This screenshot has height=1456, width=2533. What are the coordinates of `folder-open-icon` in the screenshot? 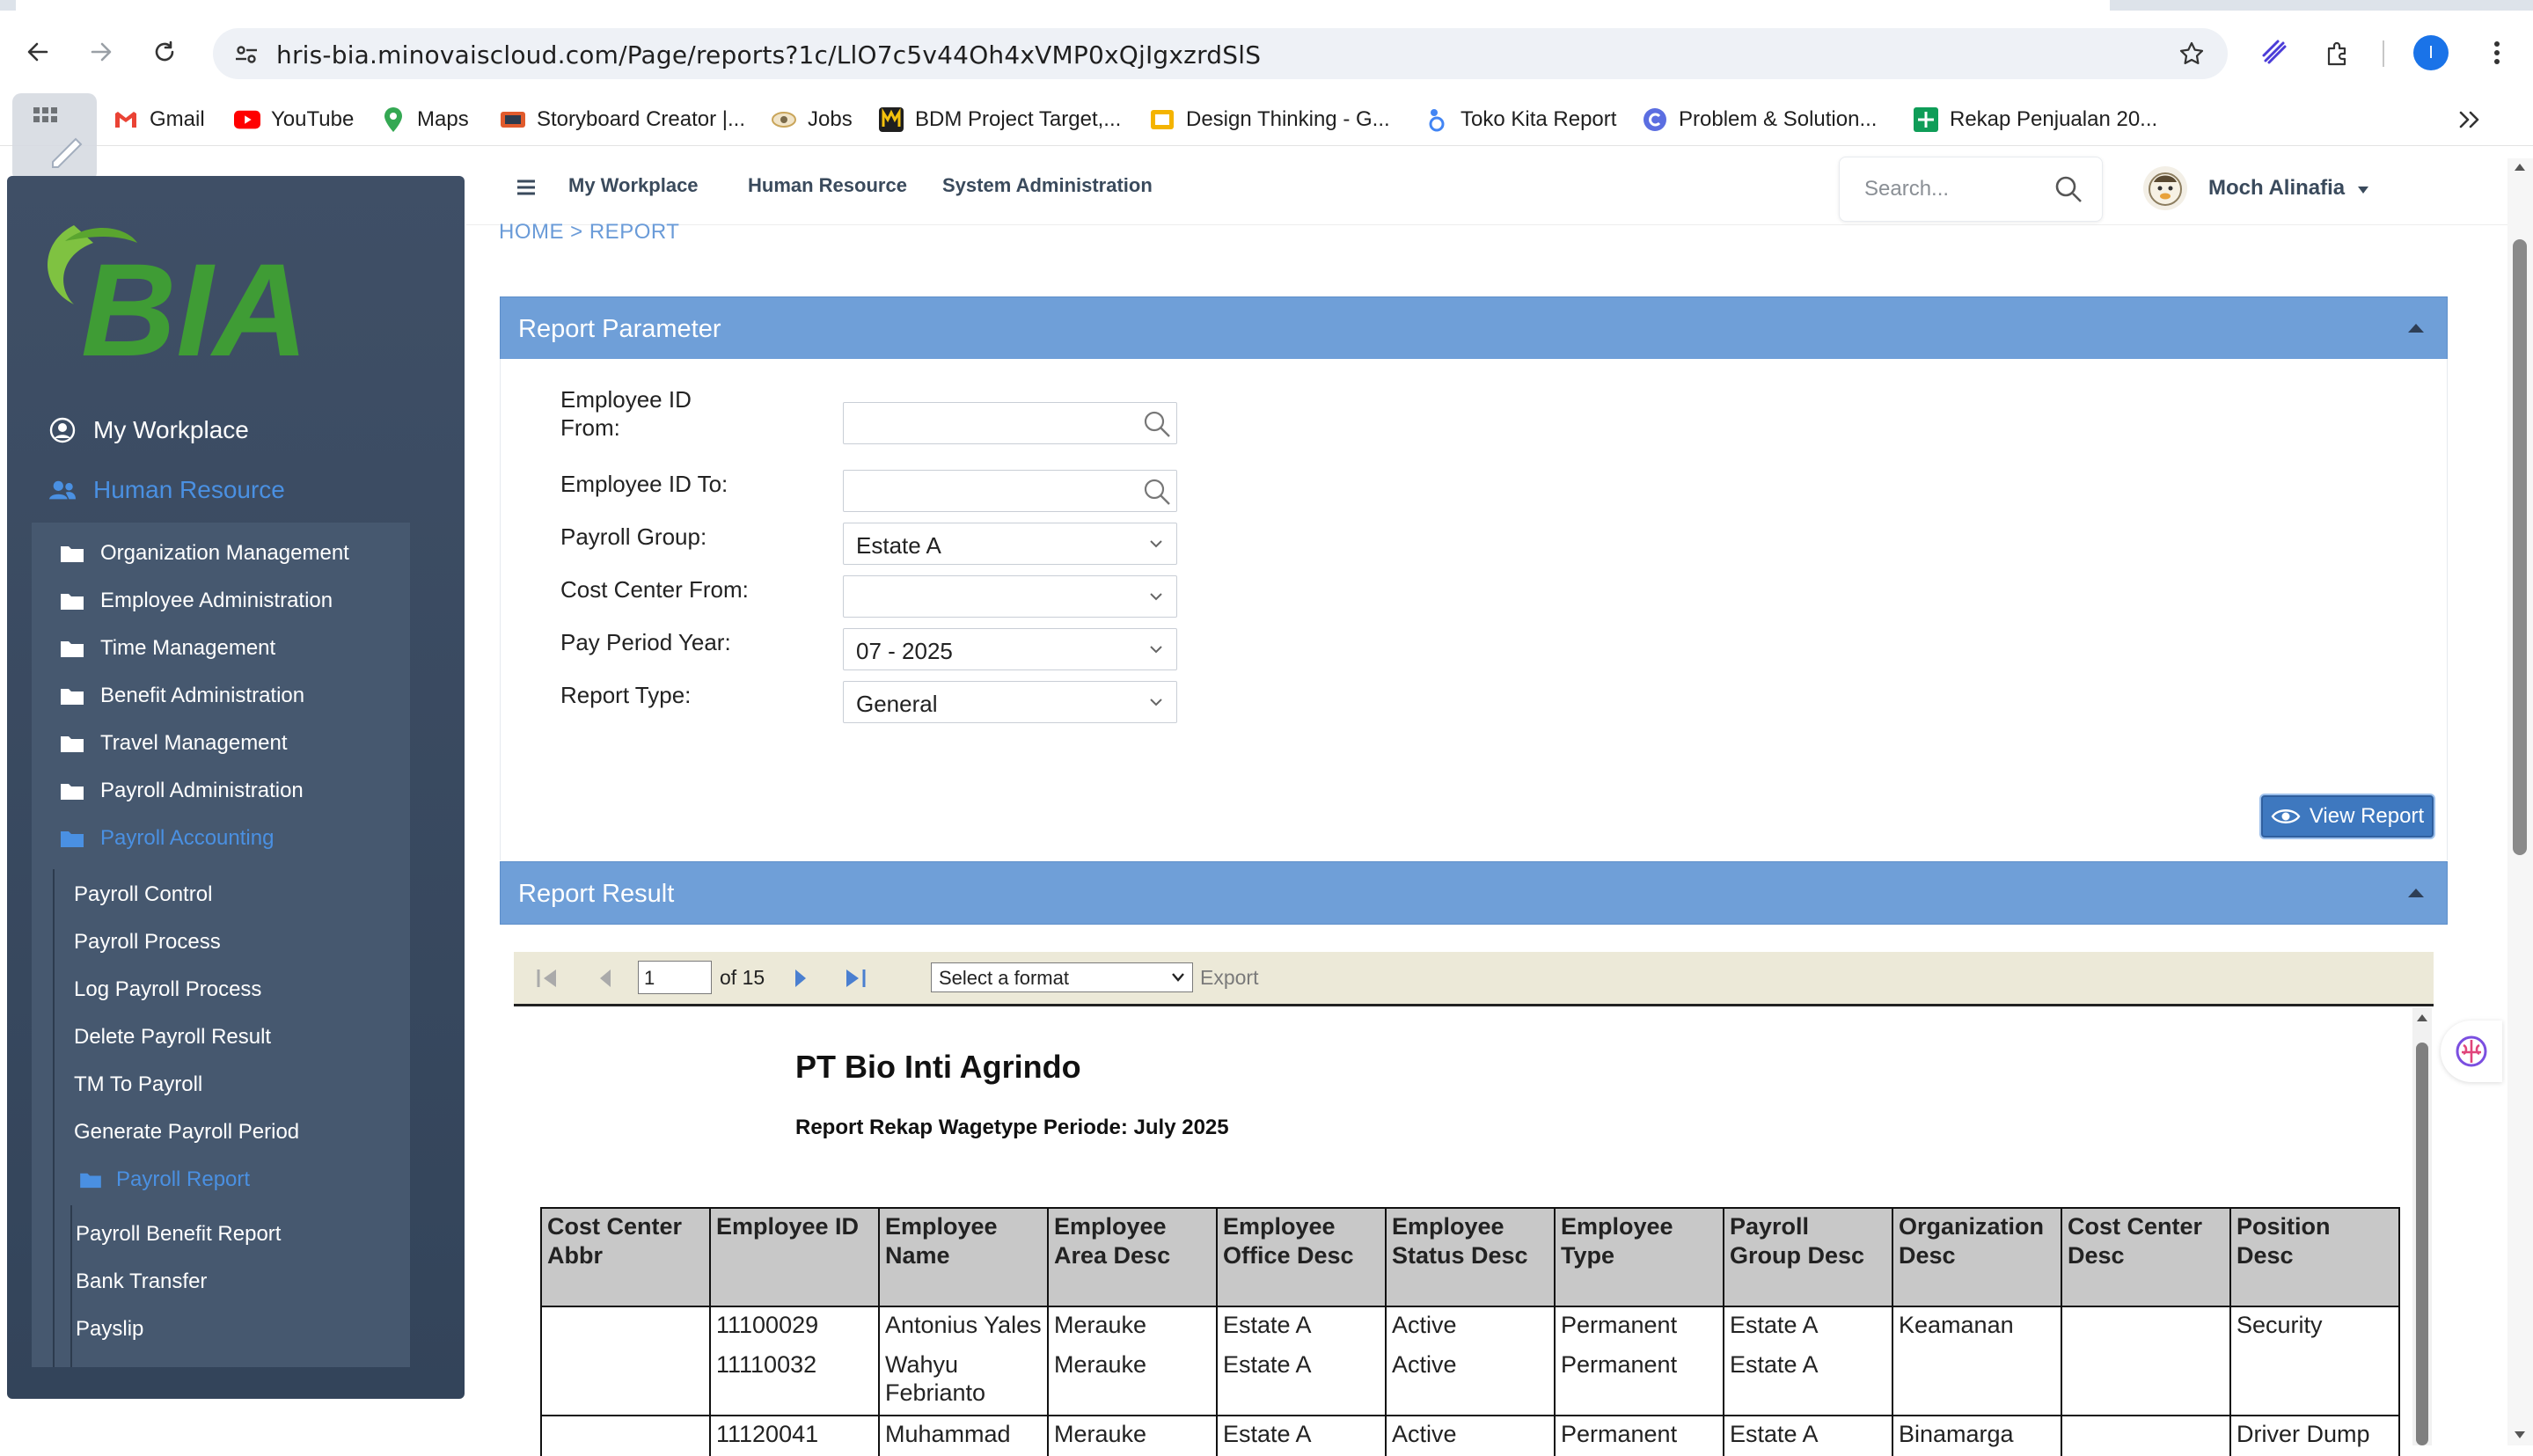 It's located at (90, 1181).